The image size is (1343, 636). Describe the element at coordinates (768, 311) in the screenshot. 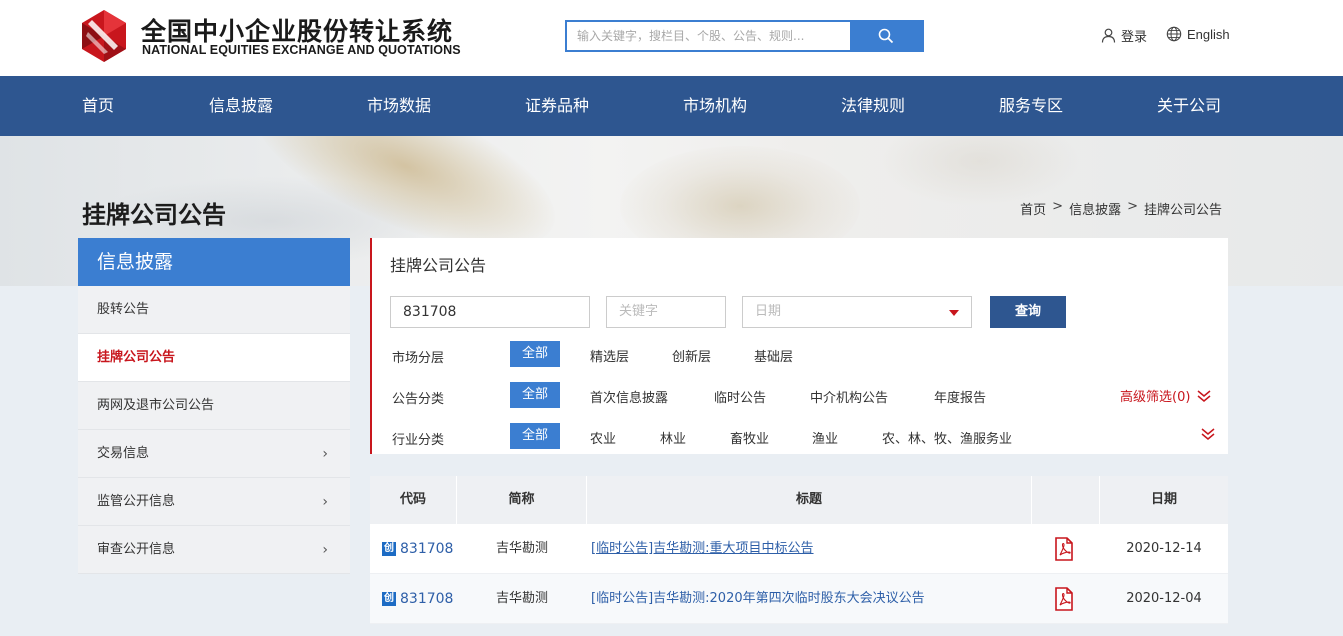

I see `date-placeholder: 日期` at that location.